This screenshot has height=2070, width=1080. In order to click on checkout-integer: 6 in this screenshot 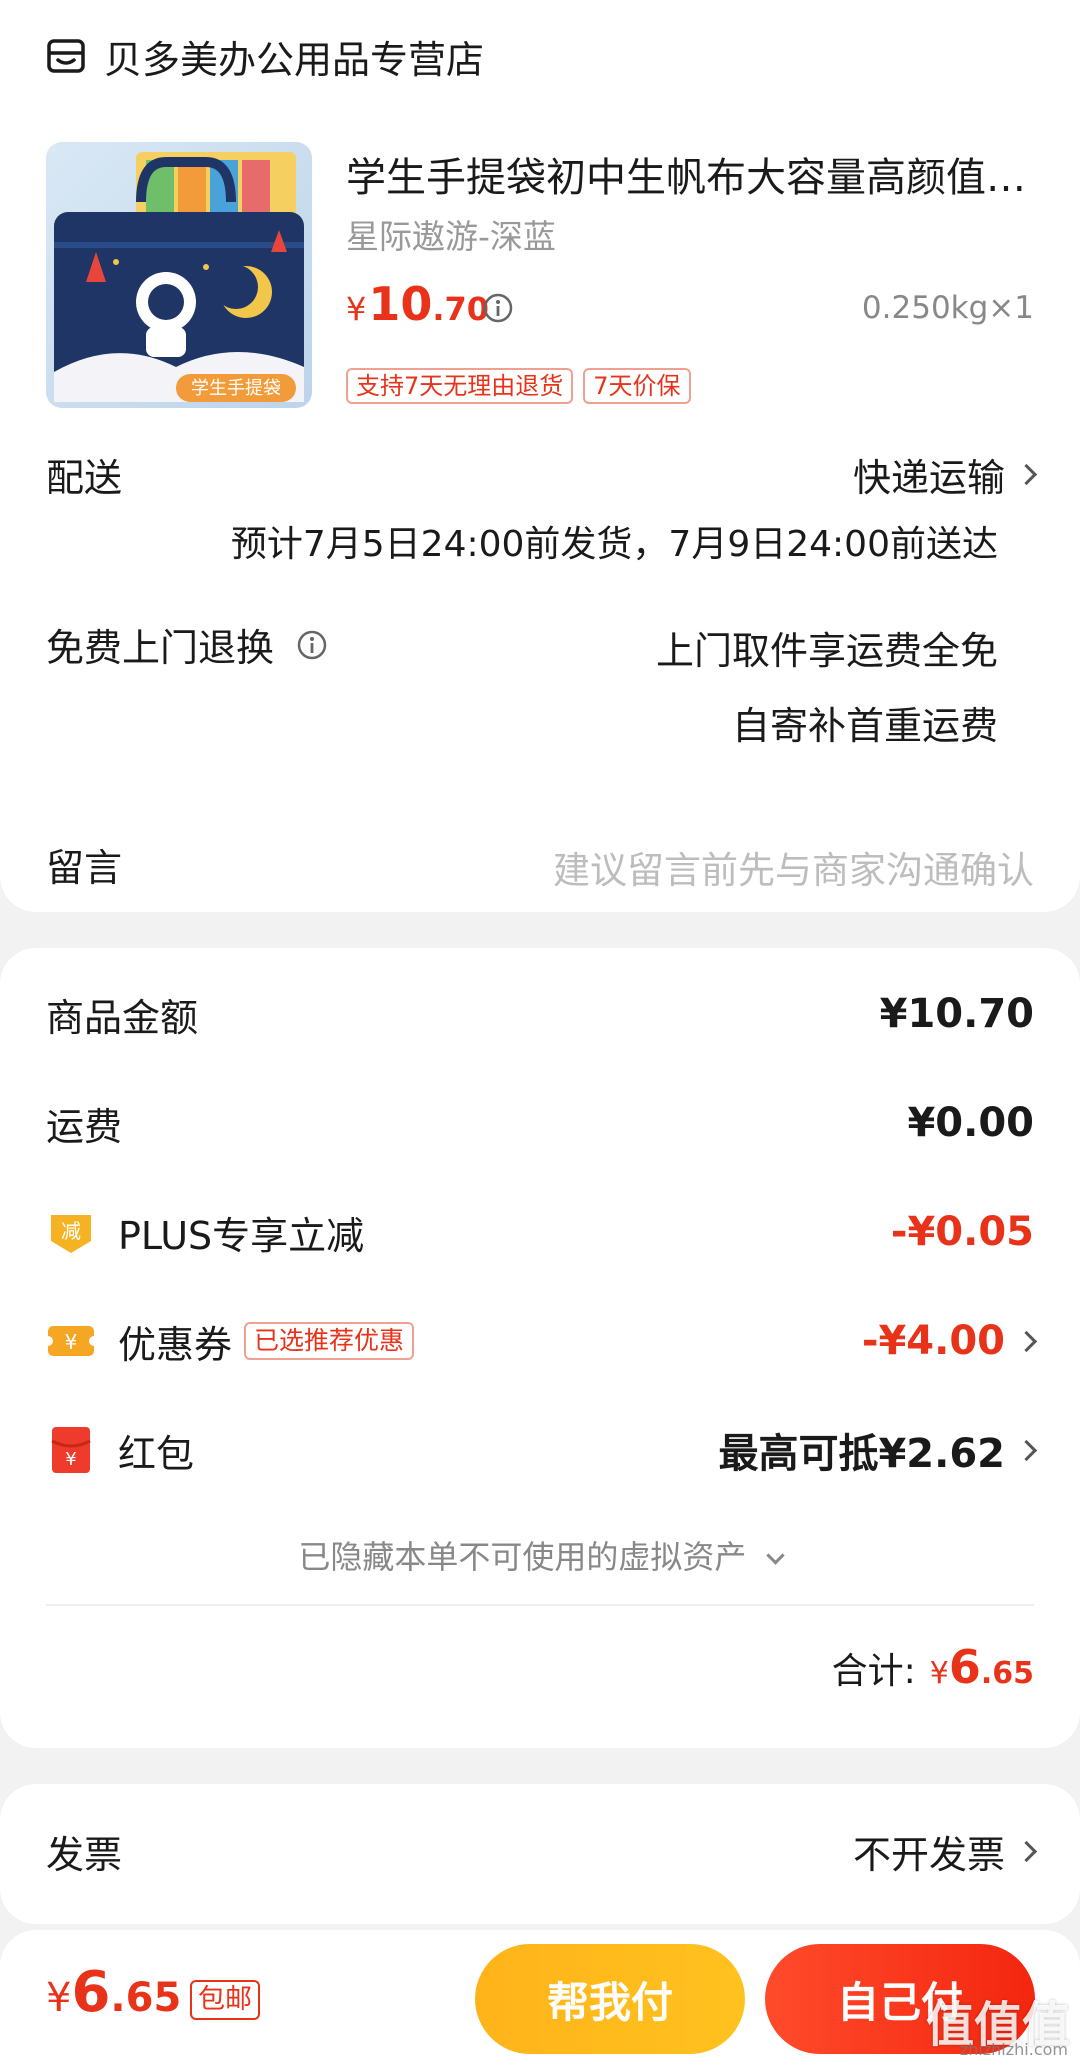, I will do `click(91, 1992)`.